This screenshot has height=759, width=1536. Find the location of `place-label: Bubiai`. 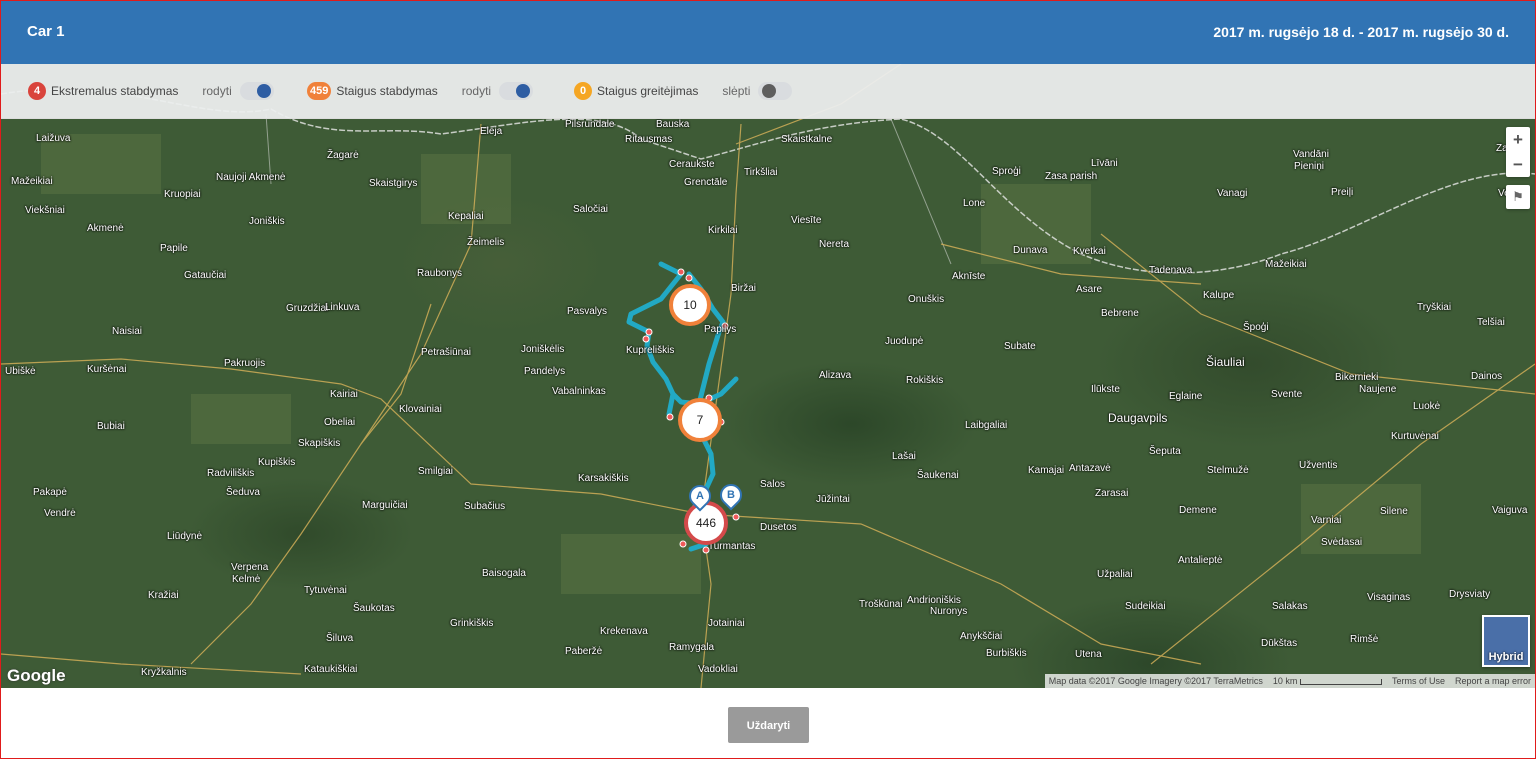

place-label: Bubiai is located at coordinates (111, 426).